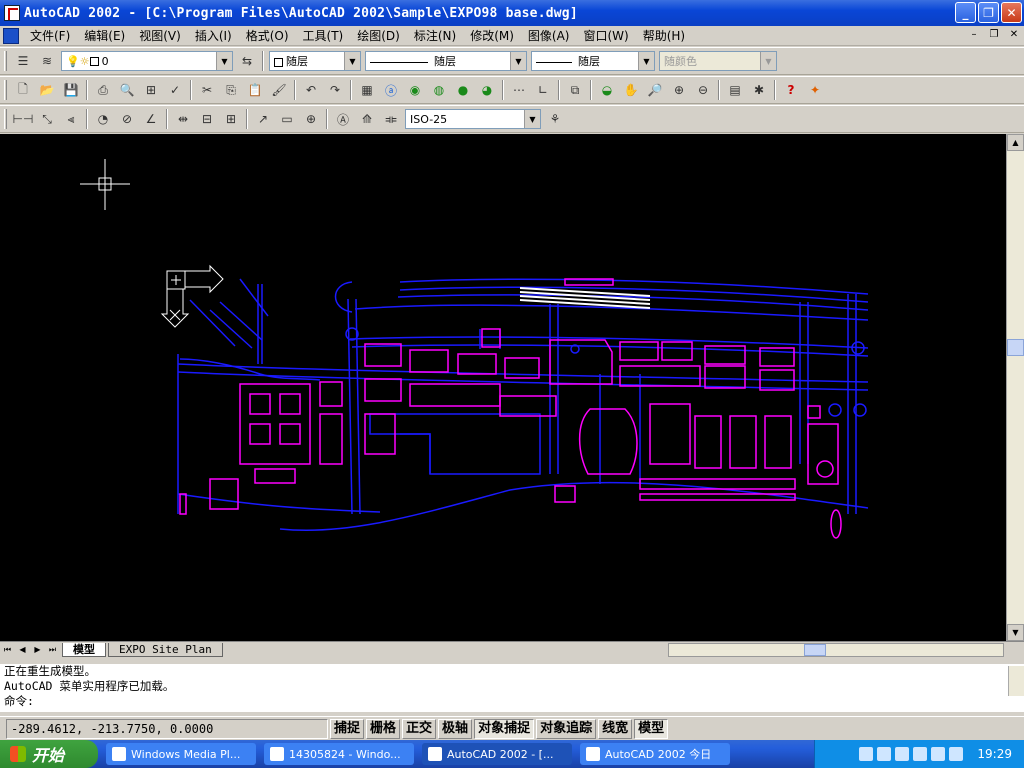 The width and height of the screenshot is (1024, 768). Describe the element at coordinates (1015, 142) in the screenshot. I see `scroll-up-icon: ▲` at that location.